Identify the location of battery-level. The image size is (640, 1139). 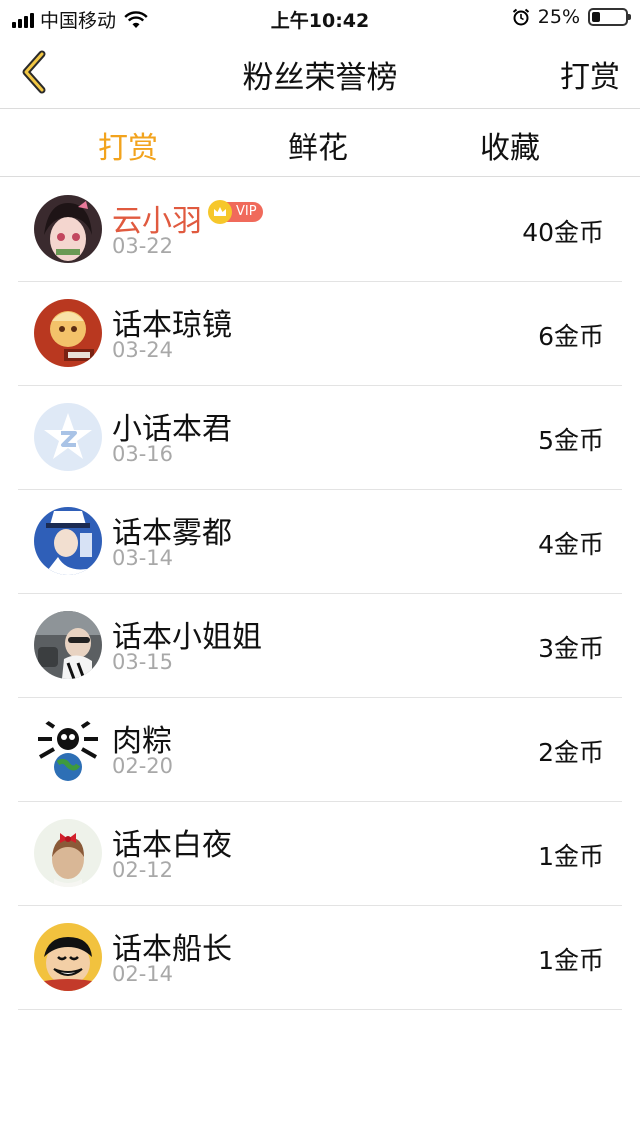
(596, 17).